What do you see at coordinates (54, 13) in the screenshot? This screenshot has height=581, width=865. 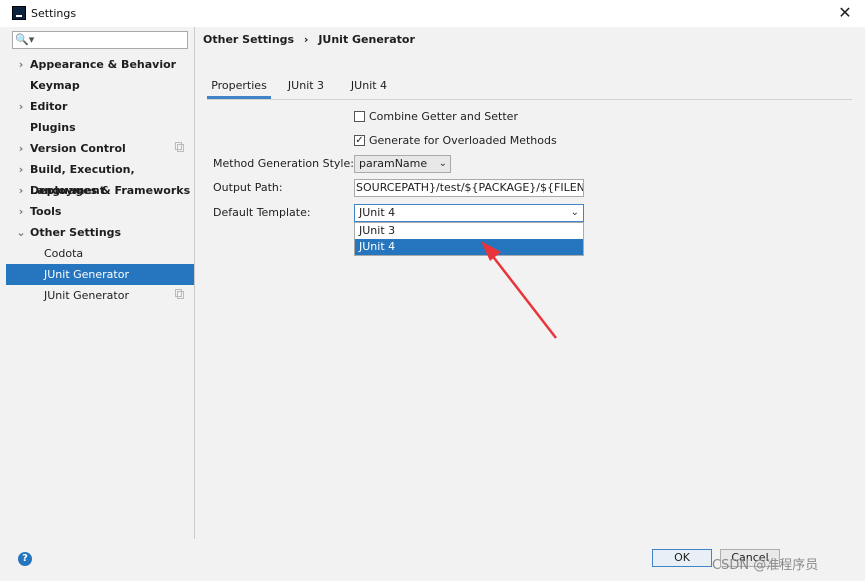 I see `window-title: Settings` at bounding box center [54, 13].